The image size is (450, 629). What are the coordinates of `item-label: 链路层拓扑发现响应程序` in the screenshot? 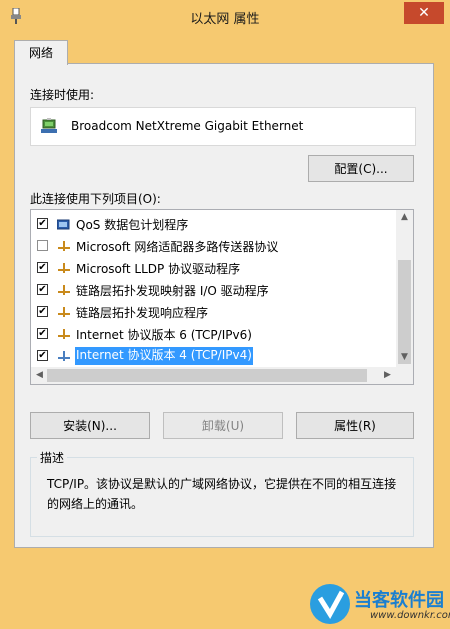 It's located at (142, 313).